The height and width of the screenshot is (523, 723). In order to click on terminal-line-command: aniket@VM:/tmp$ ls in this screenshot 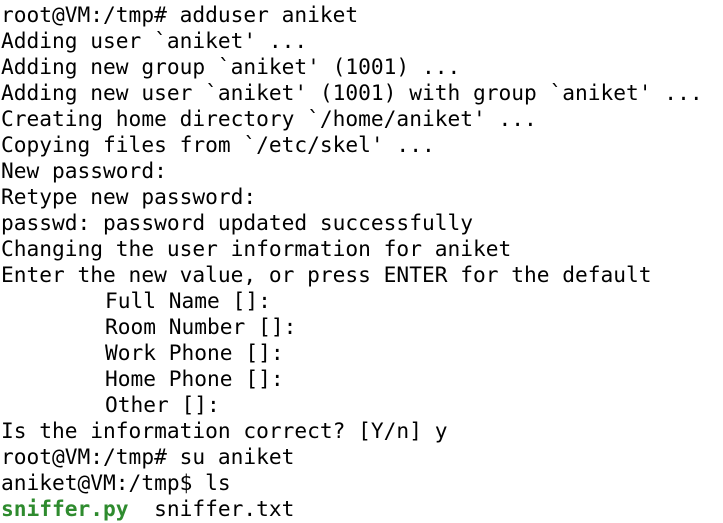, I will do `click(116, 482)`.